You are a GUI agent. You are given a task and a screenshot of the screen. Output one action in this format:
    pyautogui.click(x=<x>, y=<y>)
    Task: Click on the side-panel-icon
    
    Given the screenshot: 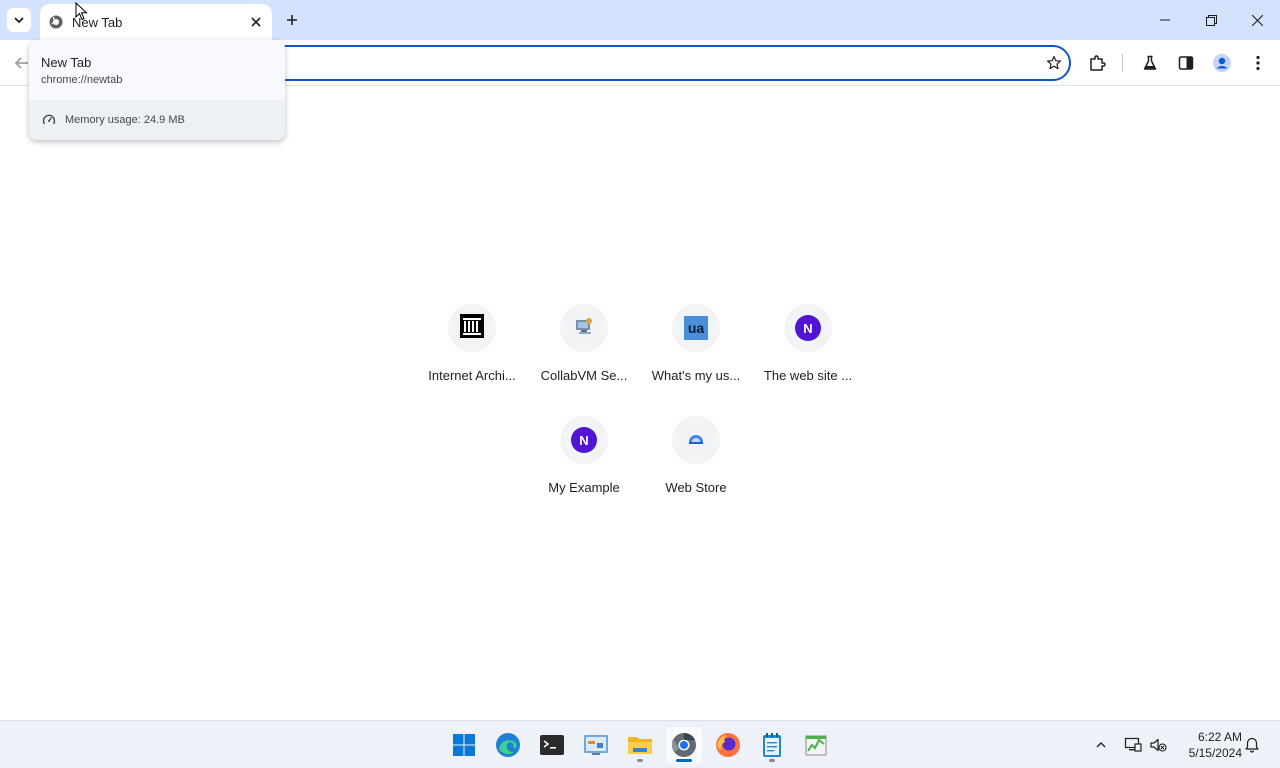 What is the action you would take?
    pyautogui.click(x=1186, y=63)
    